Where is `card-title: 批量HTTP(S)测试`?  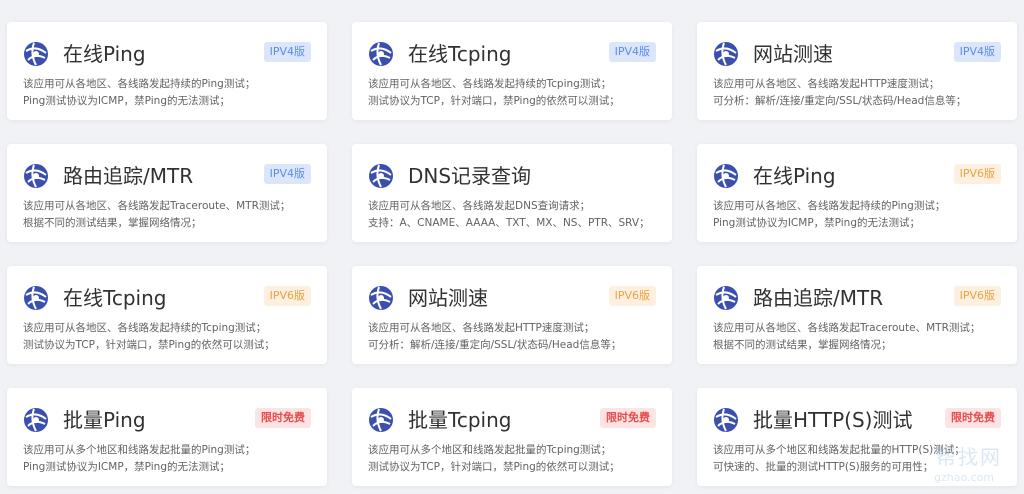
card-title: 批量HTTP(S)测试 is located at coordinates (833, 420).